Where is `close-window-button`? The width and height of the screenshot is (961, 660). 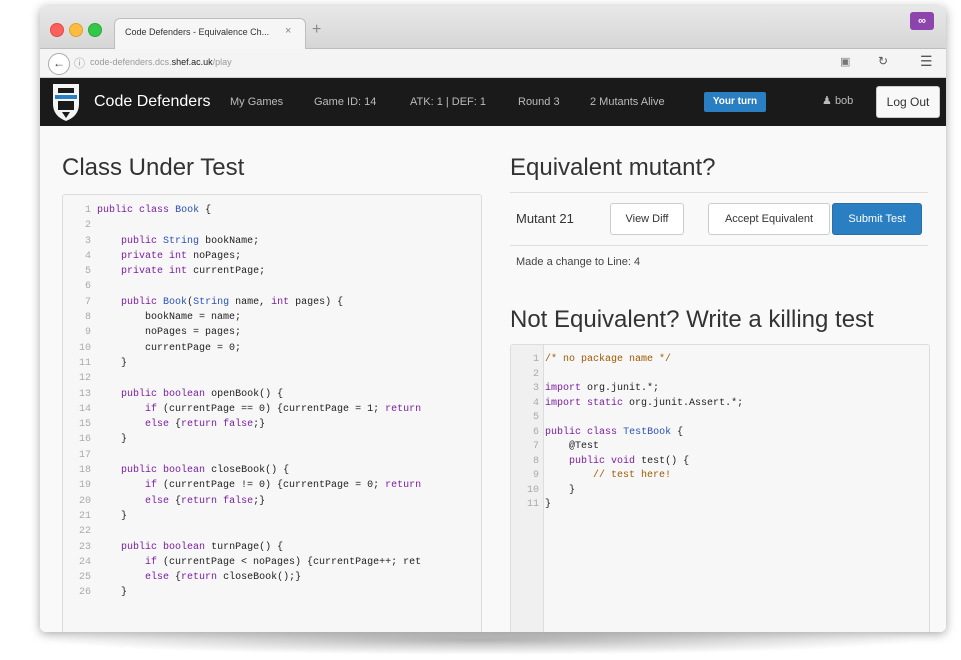 close-window-button is located at coordinates (57, 30).